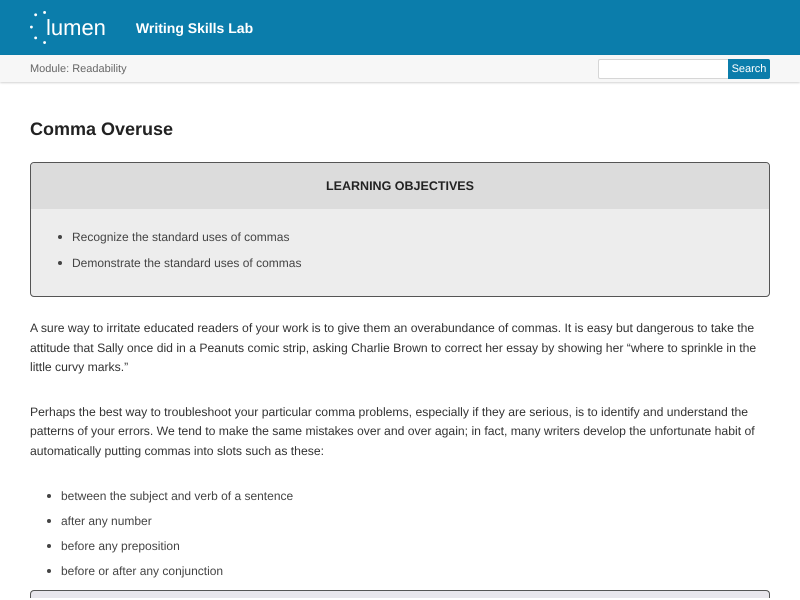  What do you see at coordinates (177, 496) in the screenshot?
I see `list-item-text: between the subject and verb of a sentence` at bounding box center [177, 496].